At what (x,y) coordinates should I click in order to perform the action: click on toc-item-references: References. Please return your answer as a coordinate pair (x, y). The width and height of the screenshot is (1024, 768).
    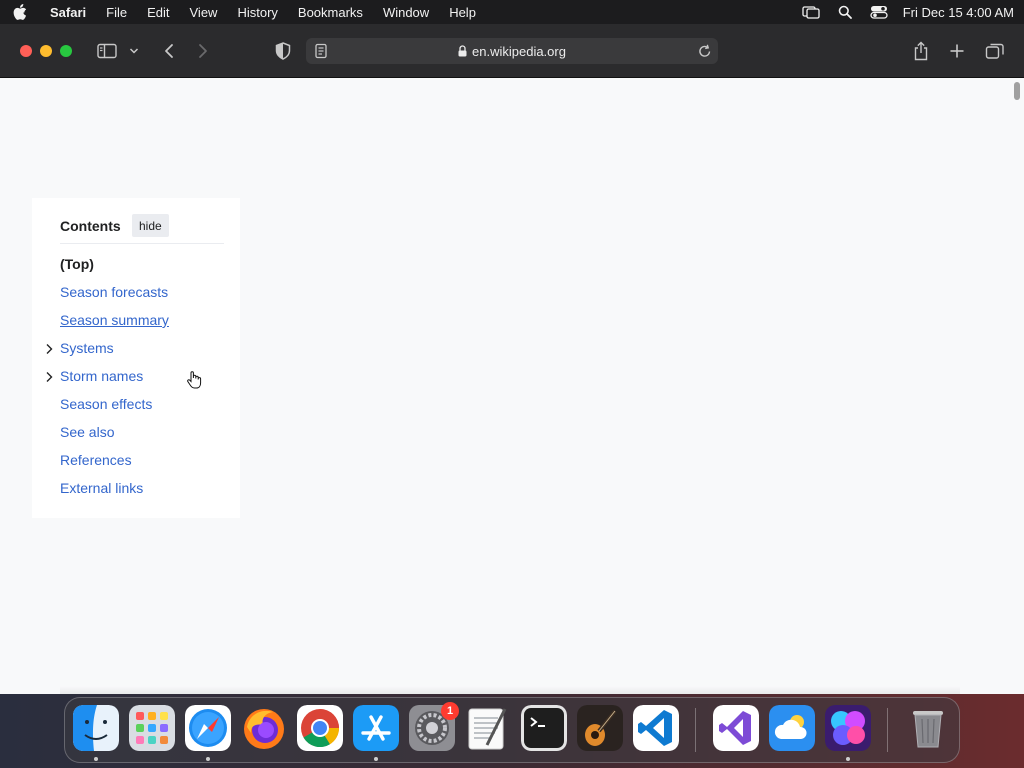
    Looking at the image, I should click on (136, 460).